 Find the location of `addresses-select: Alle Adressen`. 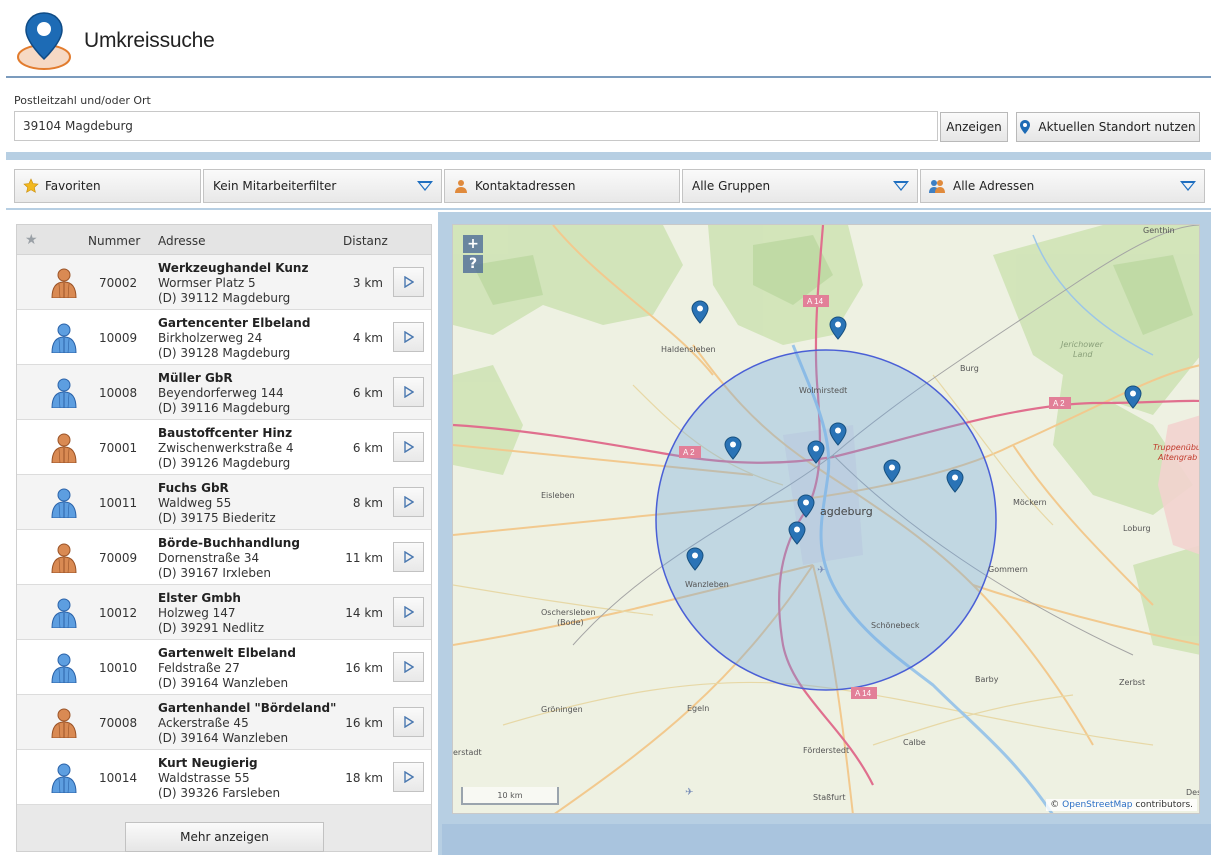

addresses-select: Alle Adressen is located at coordinates (1062, 186).